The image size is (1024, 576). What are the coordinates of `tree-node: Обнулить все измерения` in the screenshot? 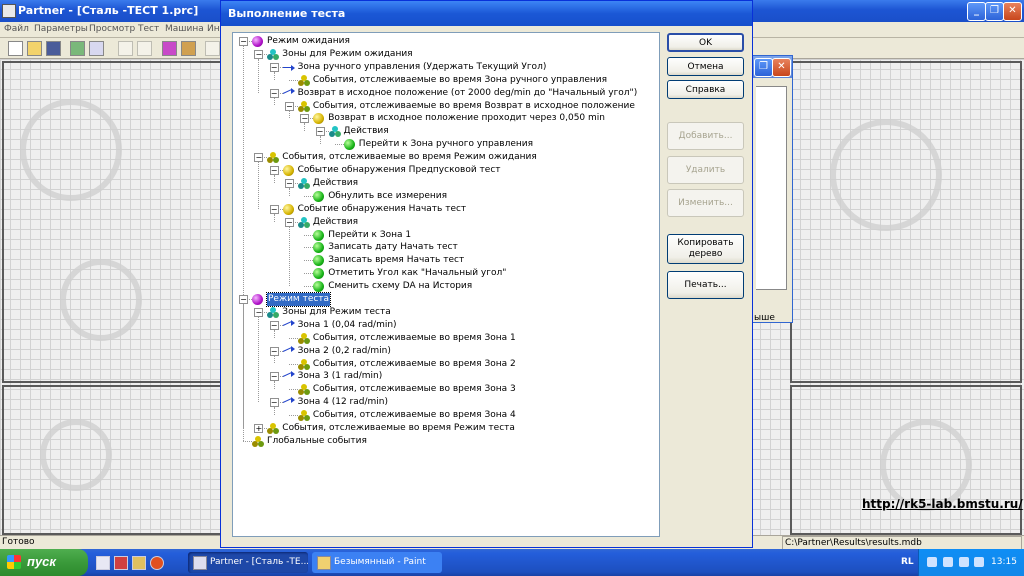 It's located at (445, 196).